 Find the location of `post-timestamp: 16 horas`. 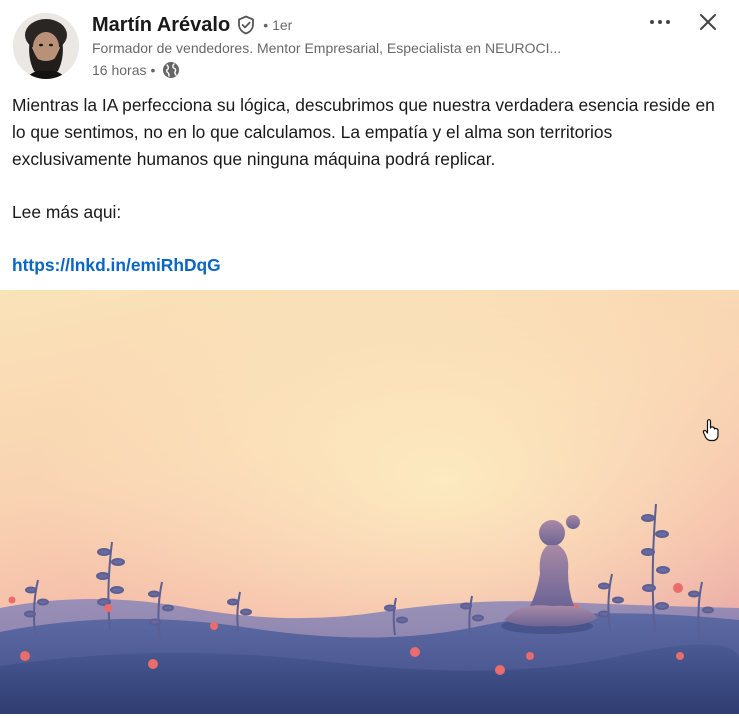

post-timestamp: 16 horas is located at coordinates (119, 70).